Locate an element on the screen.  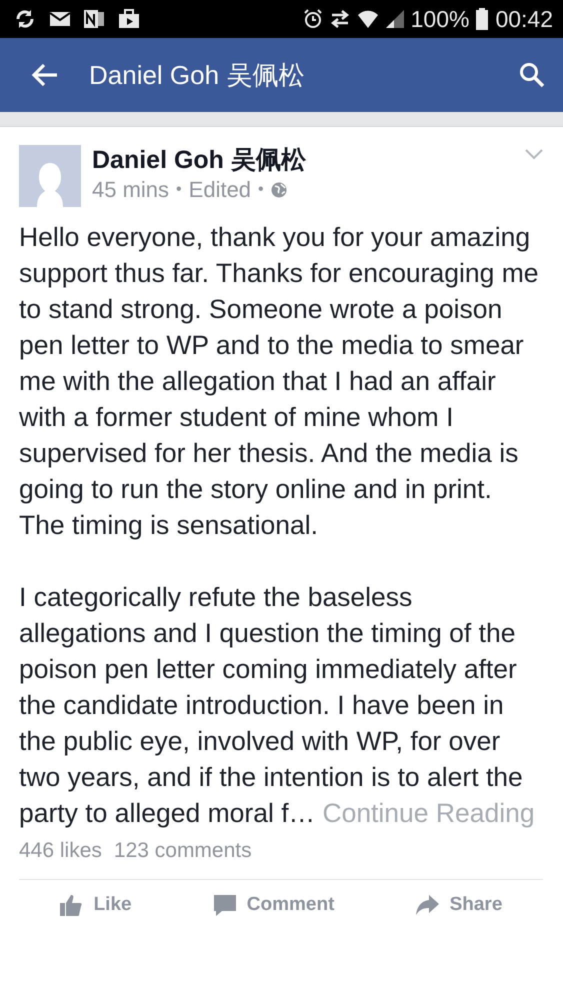
battery-icon is located at coordinates (482, 19).